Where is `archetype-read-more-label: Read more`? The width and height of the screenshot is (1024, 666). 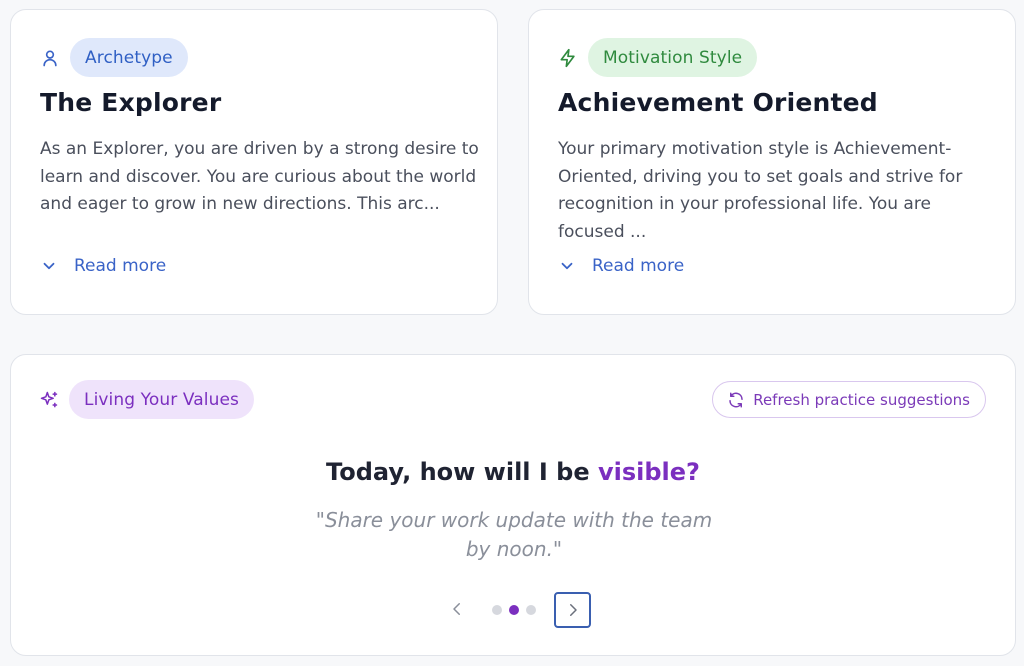 archetype-read-more-label: Read more is located at coordinates (120, 266).